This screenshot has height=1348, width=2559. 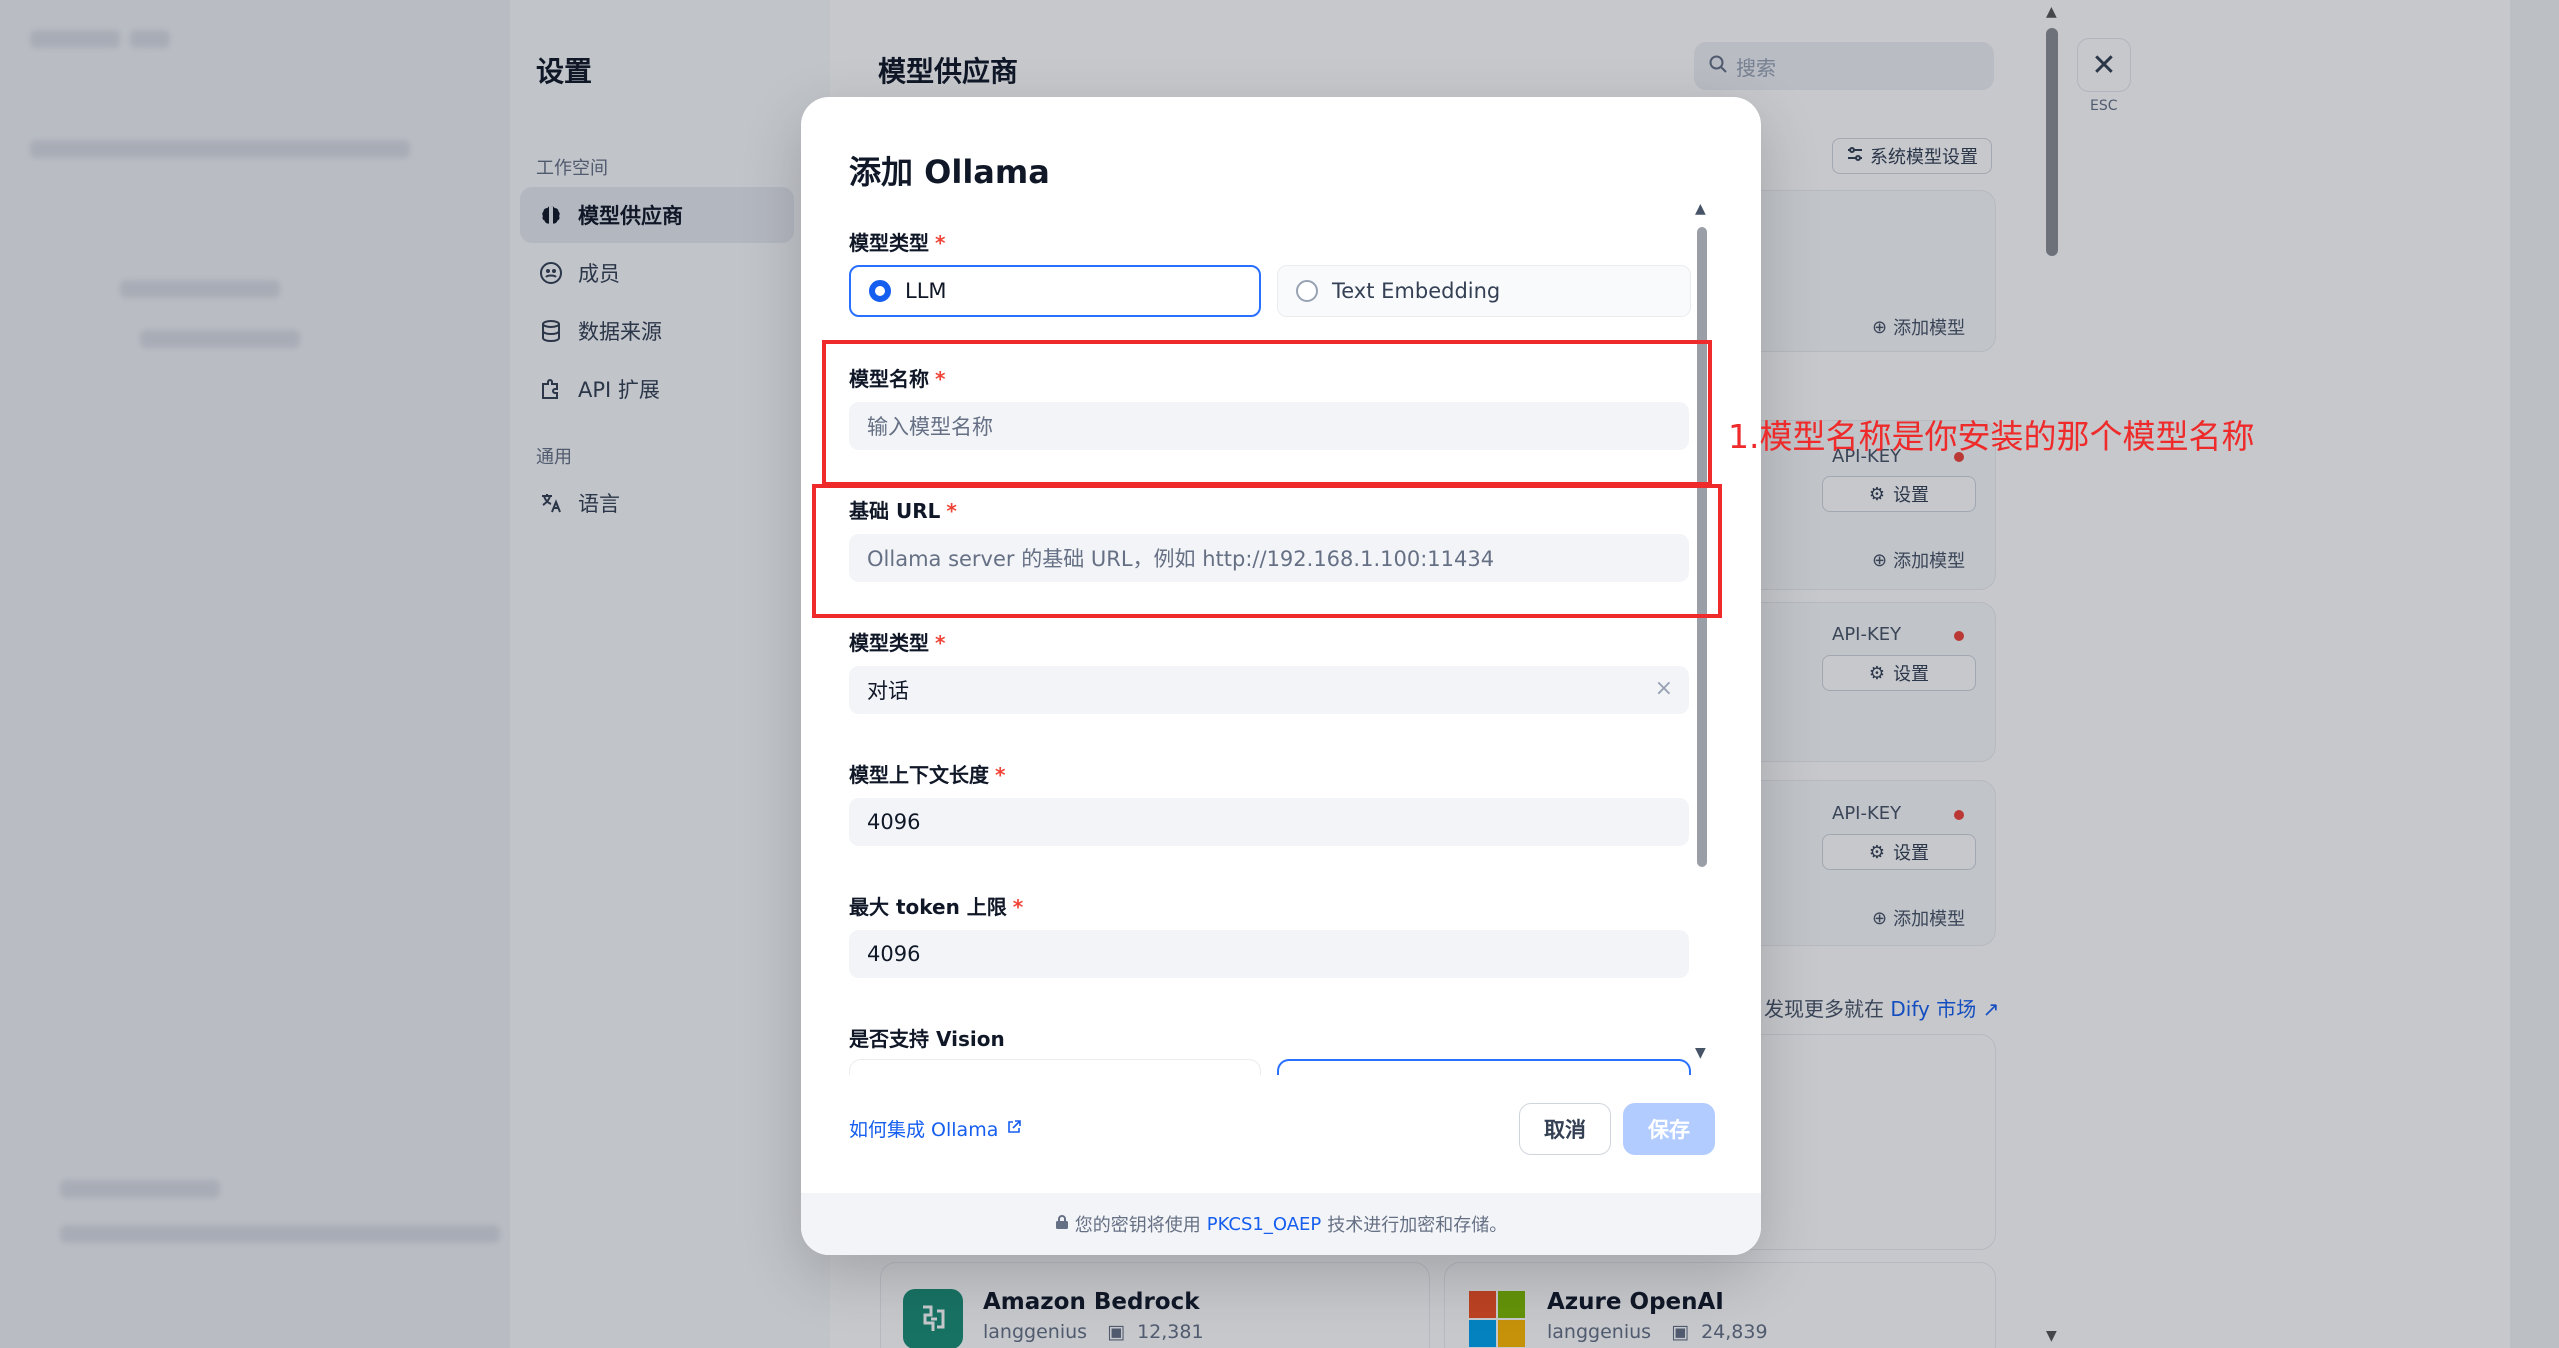 What do you see at coordinates (1264, 1224) in the screenshot?
I see `pkcs-link: PKCS1_OAEP` at bounding box center [1264, 1224].